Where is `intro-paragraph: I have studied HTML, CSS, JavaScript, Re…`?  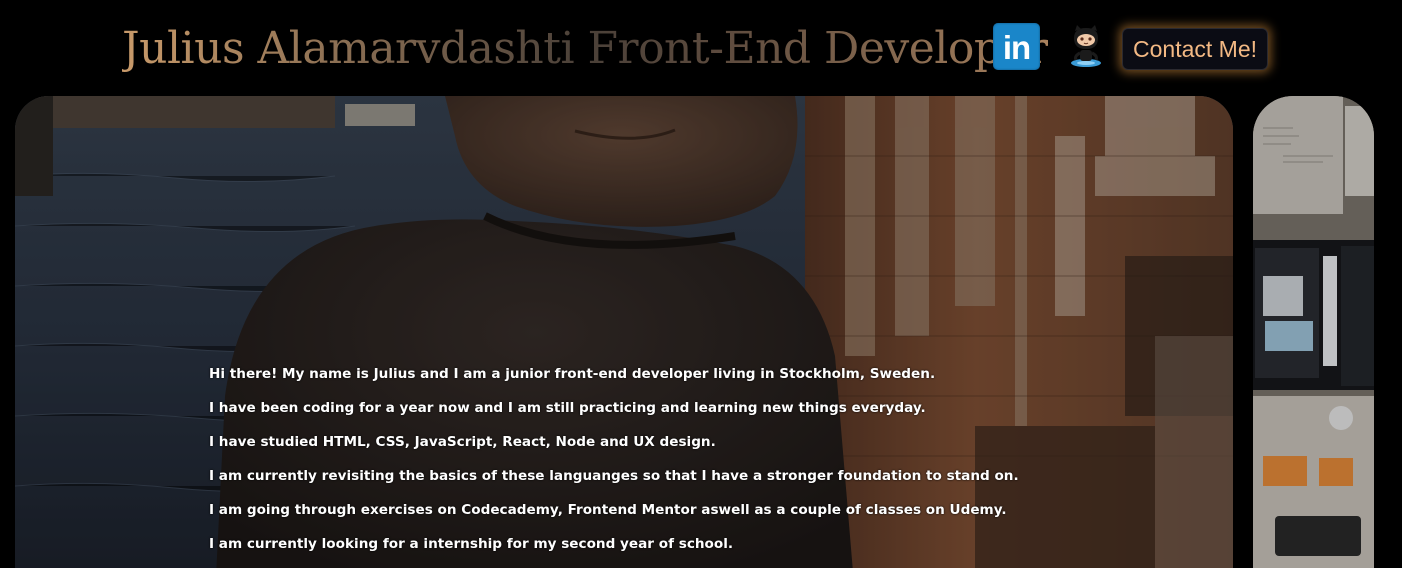 intro-paragraph: I have studied HTML, CSS, JavaScript, Re… is located at coordinates (462, 442).